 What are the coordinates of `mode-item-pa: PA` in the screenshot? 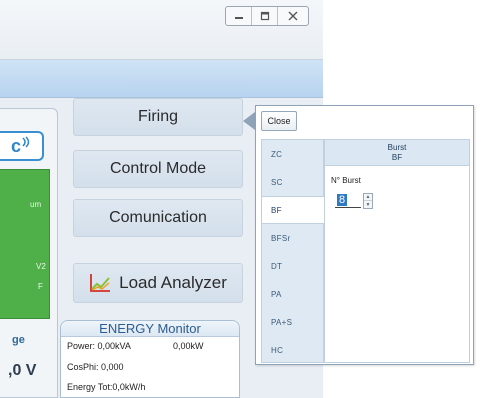 It's located at (292, 294).